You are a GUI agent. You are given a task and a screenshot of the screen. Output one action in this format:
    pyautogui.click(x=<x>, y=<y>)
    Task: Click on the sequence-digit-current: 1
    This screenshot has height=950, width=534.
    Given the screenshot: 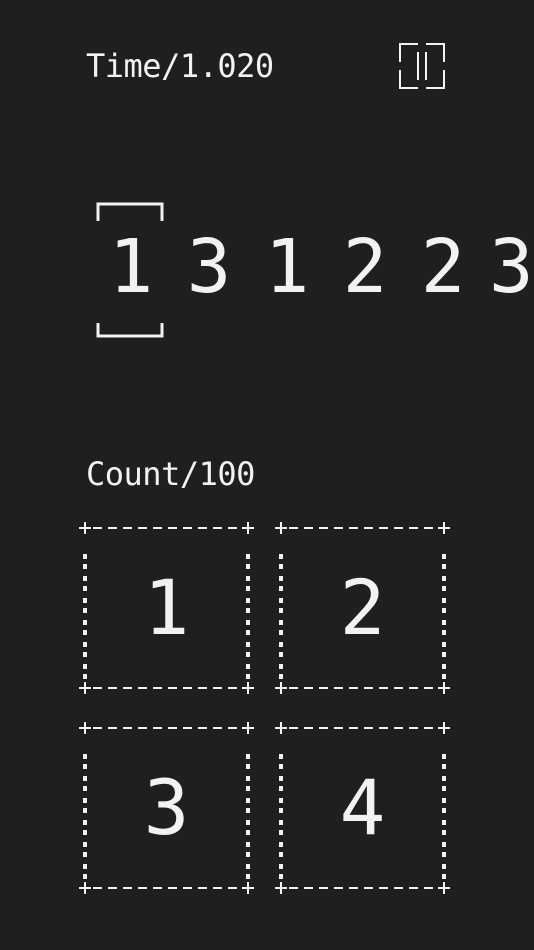 What is the action you would take?
    pyautogui.click(x=131, y=267)
    